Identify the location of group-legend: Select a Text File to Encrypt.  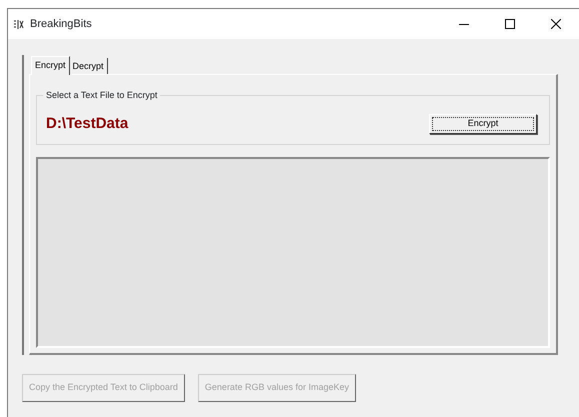
(101, 95).